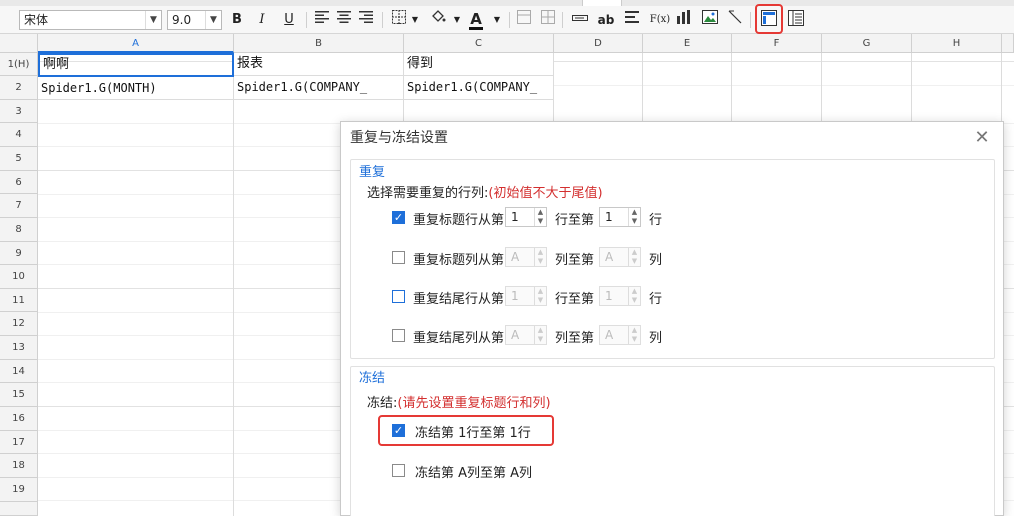 The width and height of the screenshot is (1014, 516). I want to click on repeat-footer-row-end-stepper: 1 ▲ ▼, so click(620, 296).